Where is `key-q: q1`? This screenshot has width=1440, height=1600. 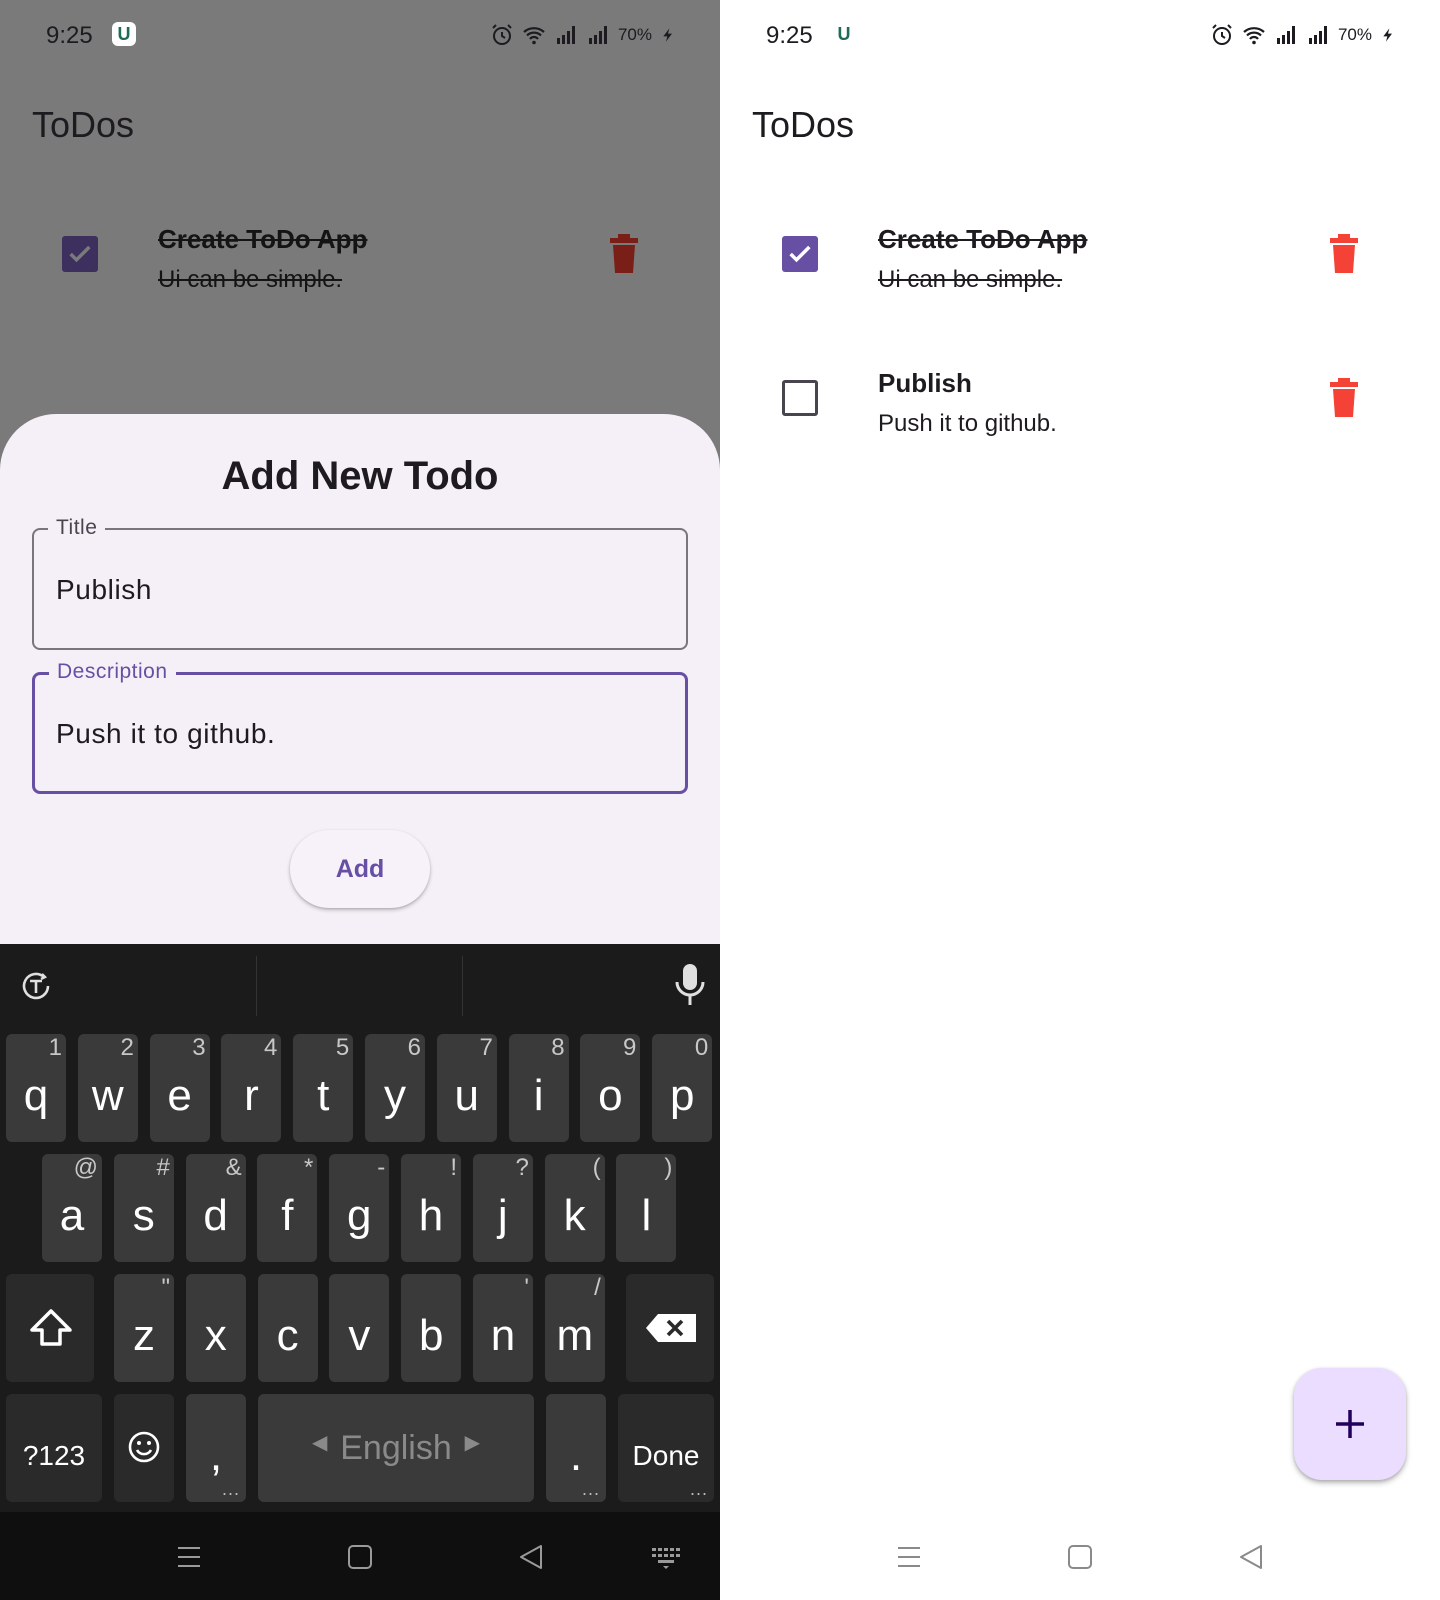
key-q: q1 is located at coordinates (36, 1088).